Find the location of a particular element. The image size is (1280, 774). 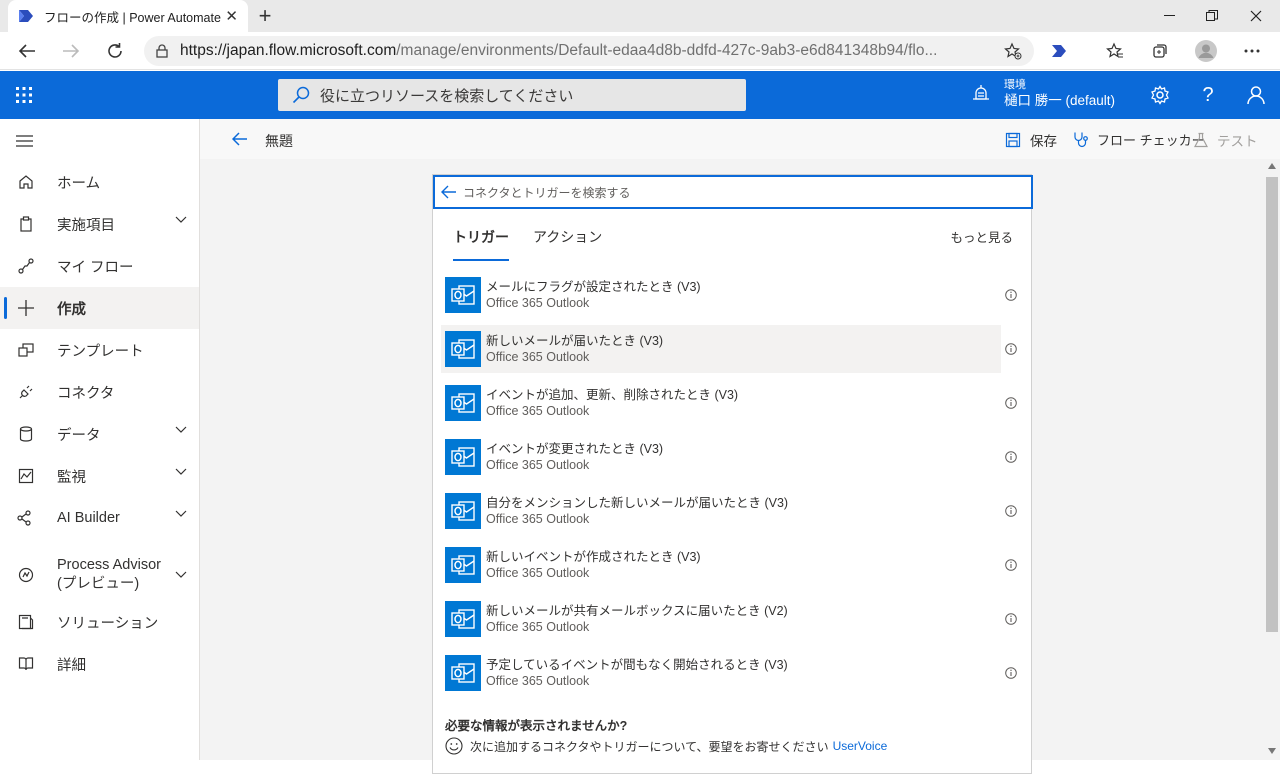

trigger-item: 新しいイベントが作成されたとき (V3) Office 365 Outlook is located at coordinates (721, 565).